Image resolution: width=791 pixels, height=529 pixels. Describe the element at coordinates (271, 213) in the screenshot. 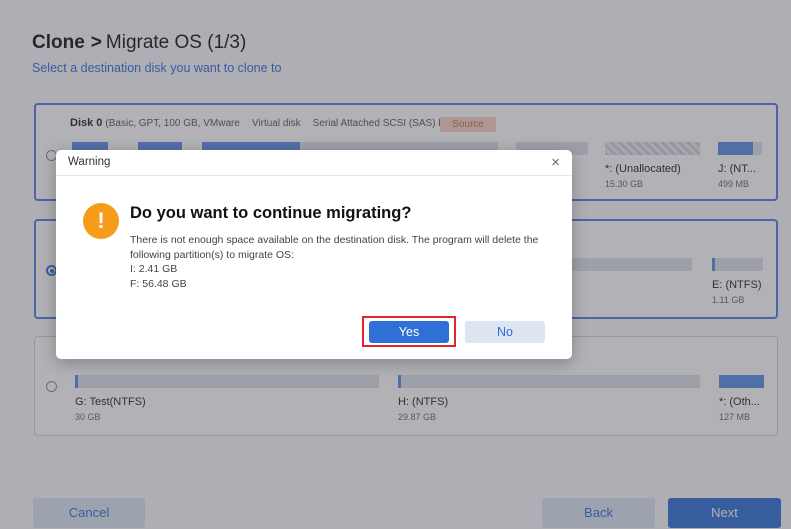

I see `dialog-heading: Do you want to continue migrating?` at that location.